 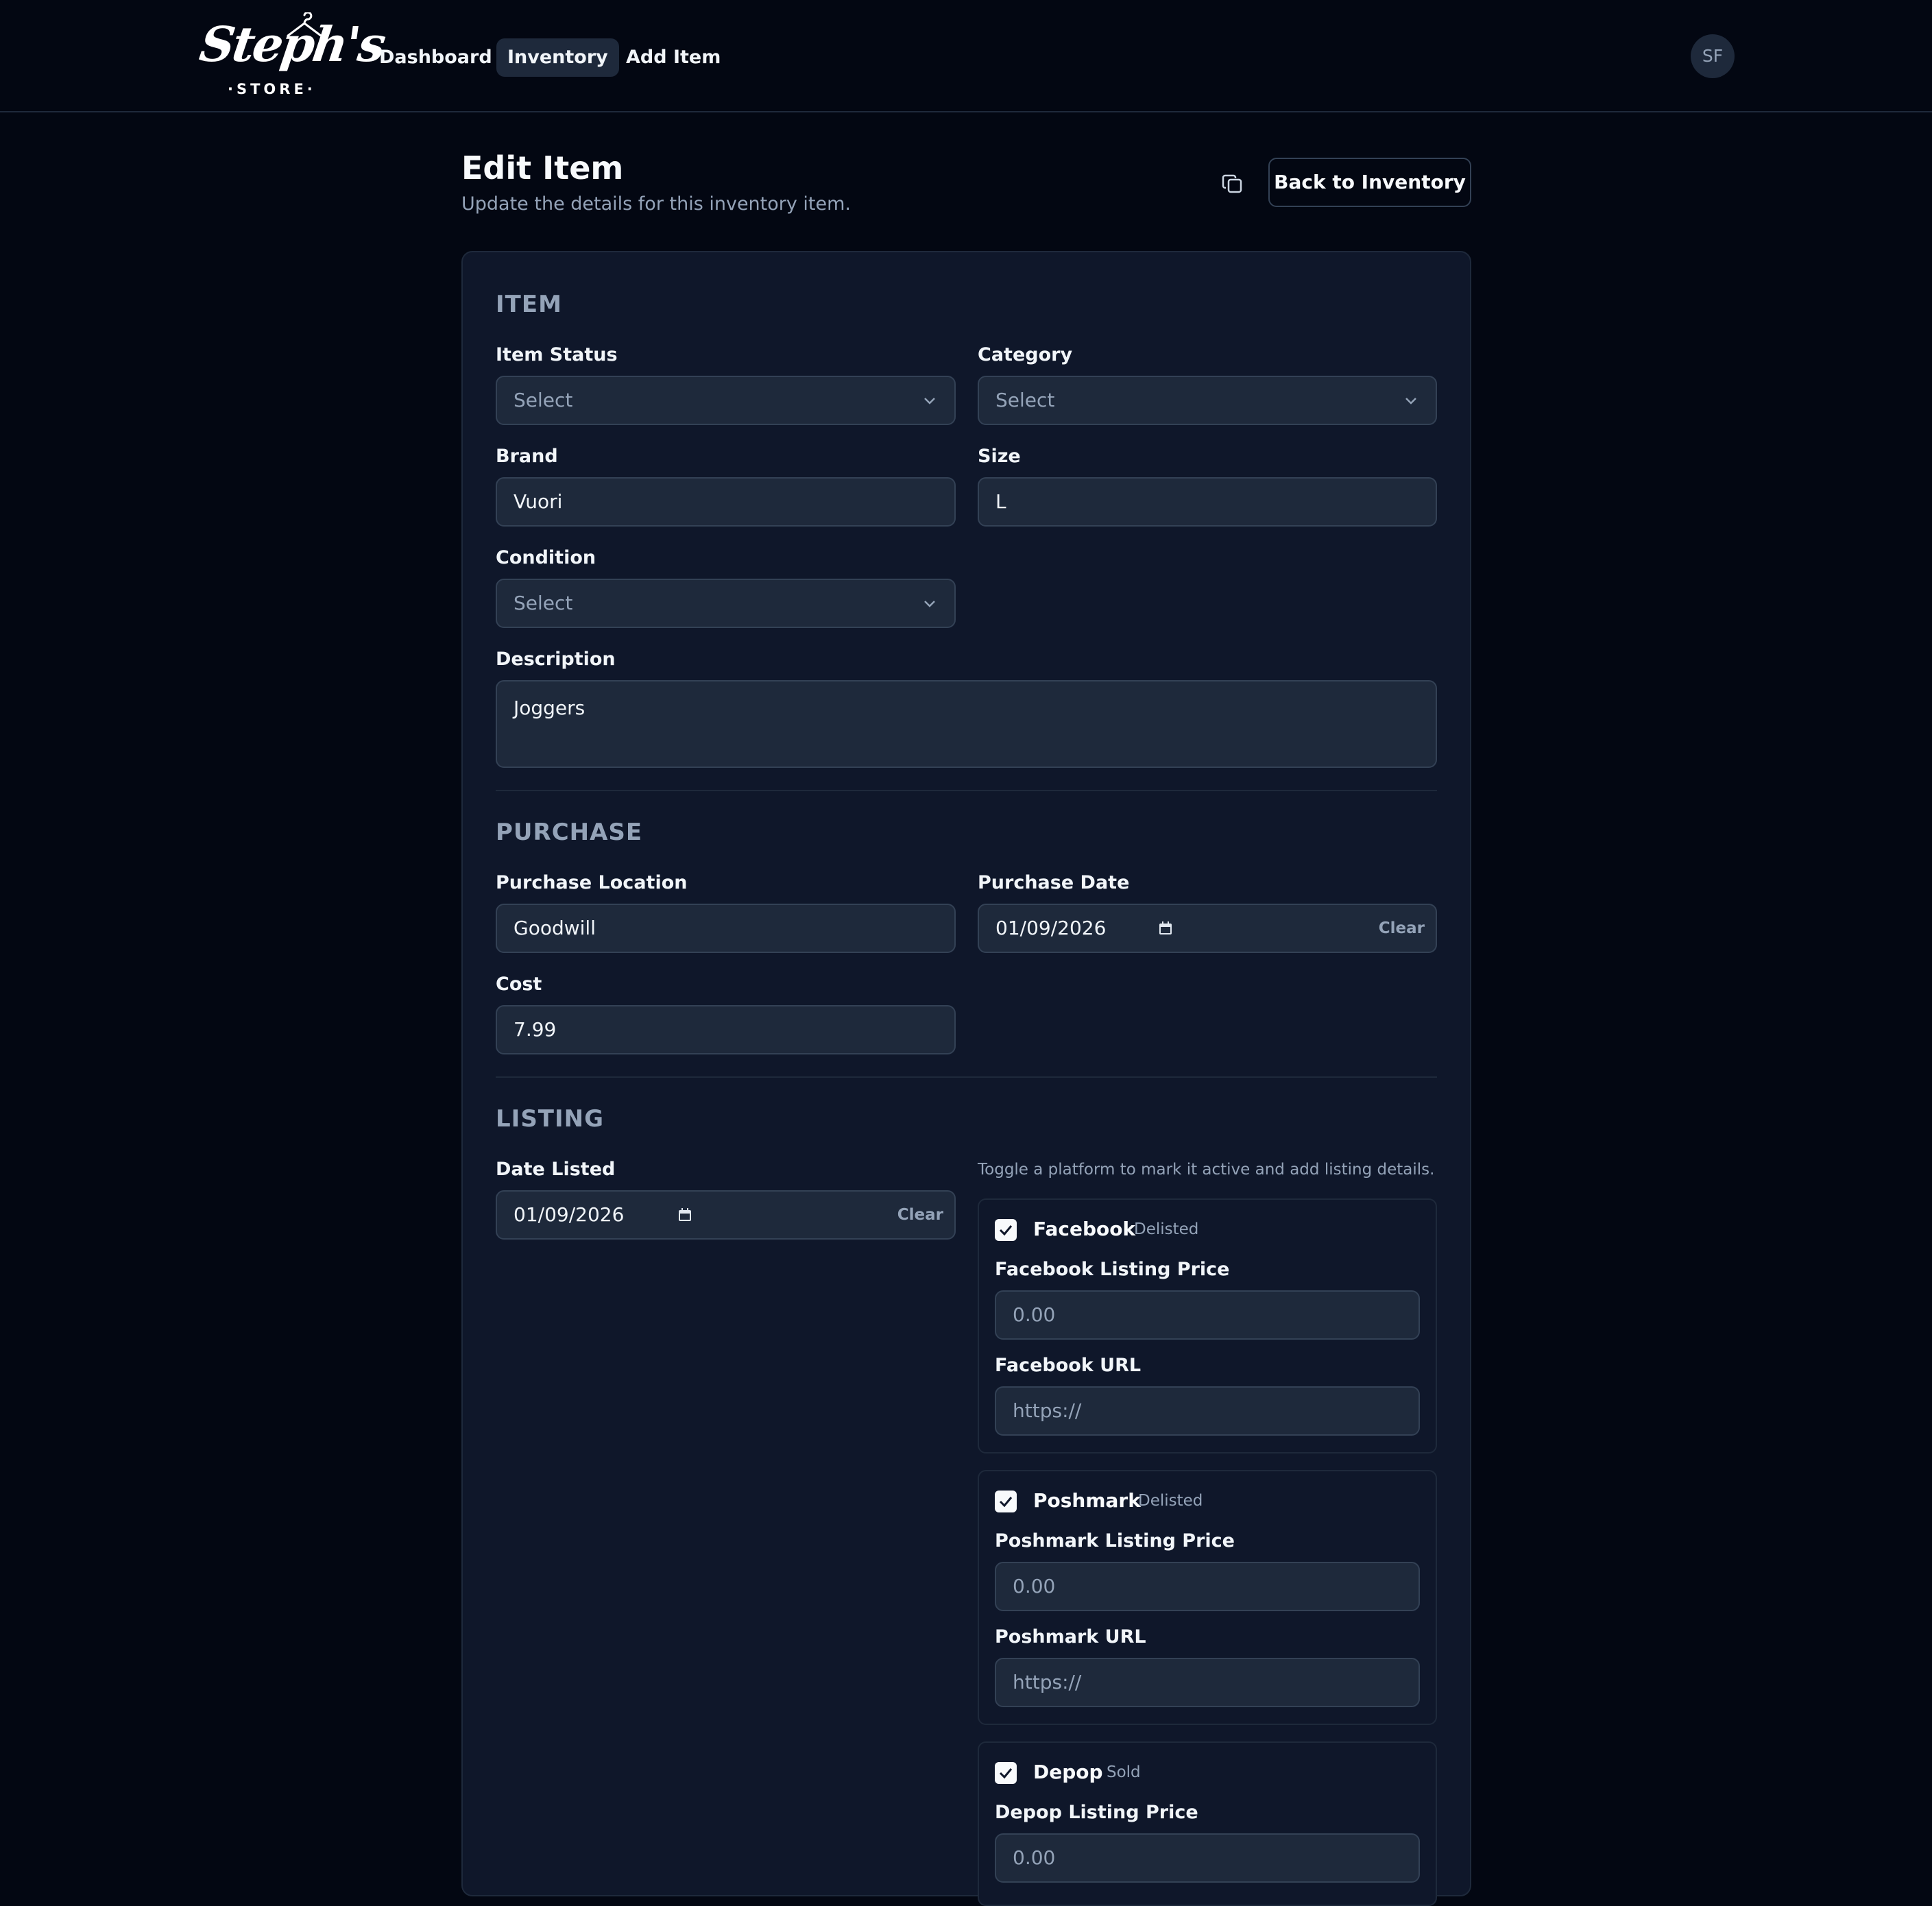 I want to click on facebook-price-label: Facebook Listing Price, so click(x=1112, y=1269).